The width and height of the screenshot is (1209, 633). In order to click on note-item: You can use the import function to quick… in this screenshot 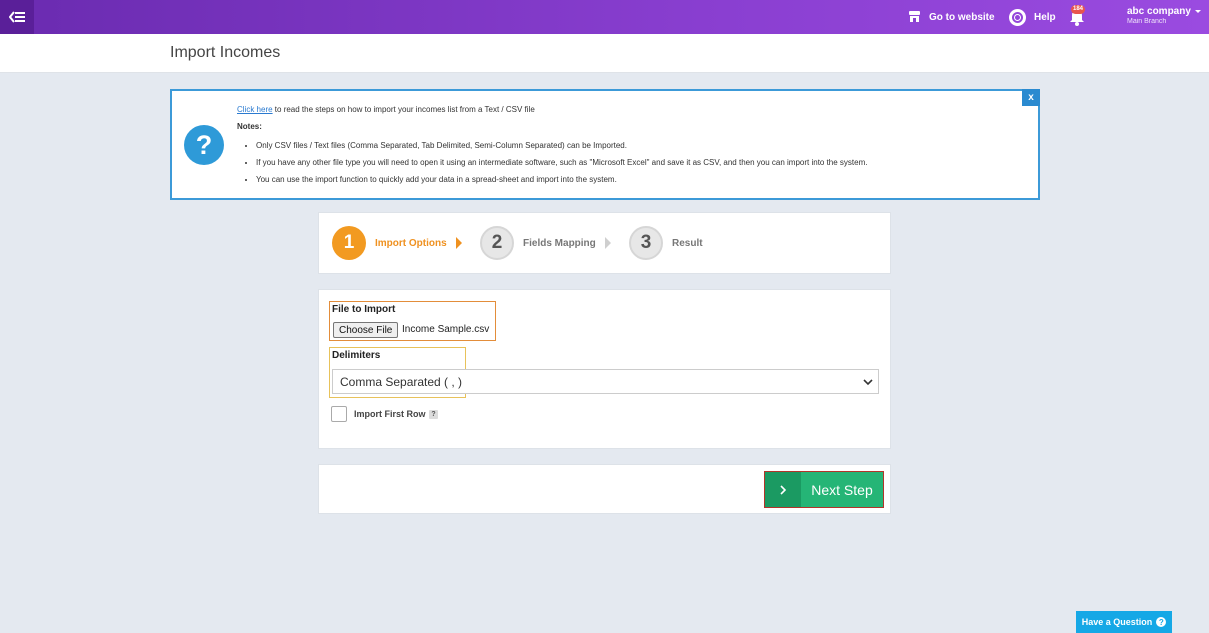, I will do `click(562, 179)`.